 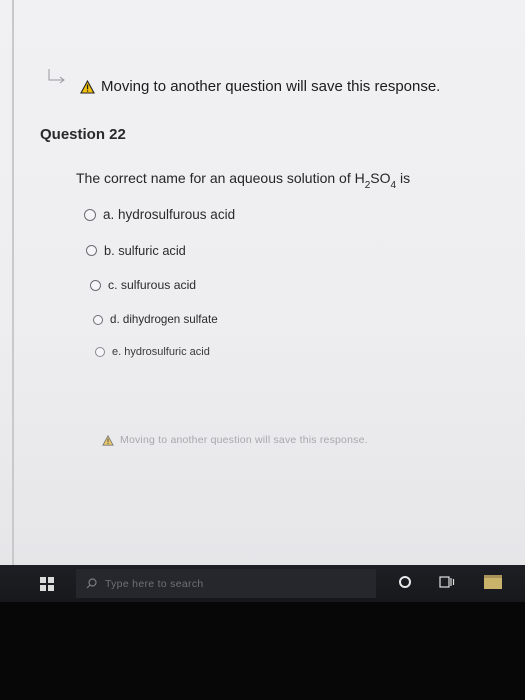 What do you see at coordinates (91, 250) in the screenshot?
I see `radio-button-b` at bounding box center [91, 250].